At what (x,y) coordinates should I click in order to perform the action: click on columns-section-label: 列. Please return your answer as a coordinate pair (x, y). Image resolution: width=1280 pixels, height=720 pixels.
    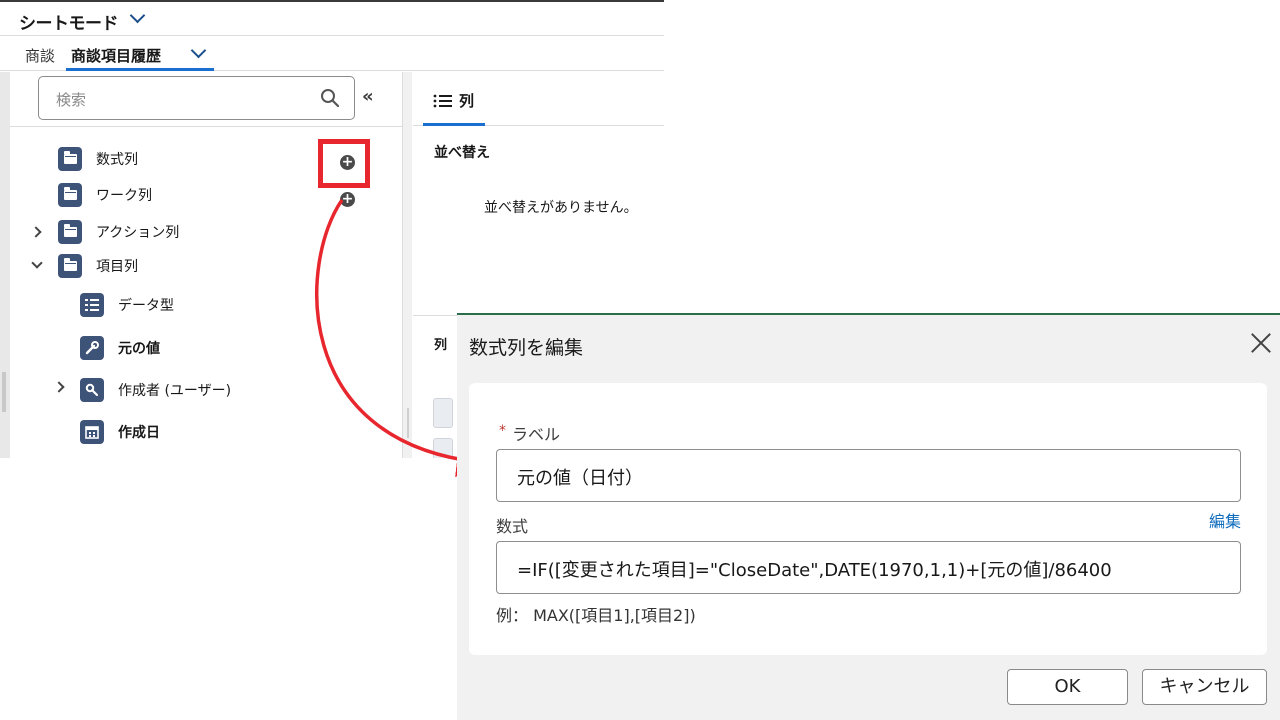
    Looking at the image, I should click on (441, 345).